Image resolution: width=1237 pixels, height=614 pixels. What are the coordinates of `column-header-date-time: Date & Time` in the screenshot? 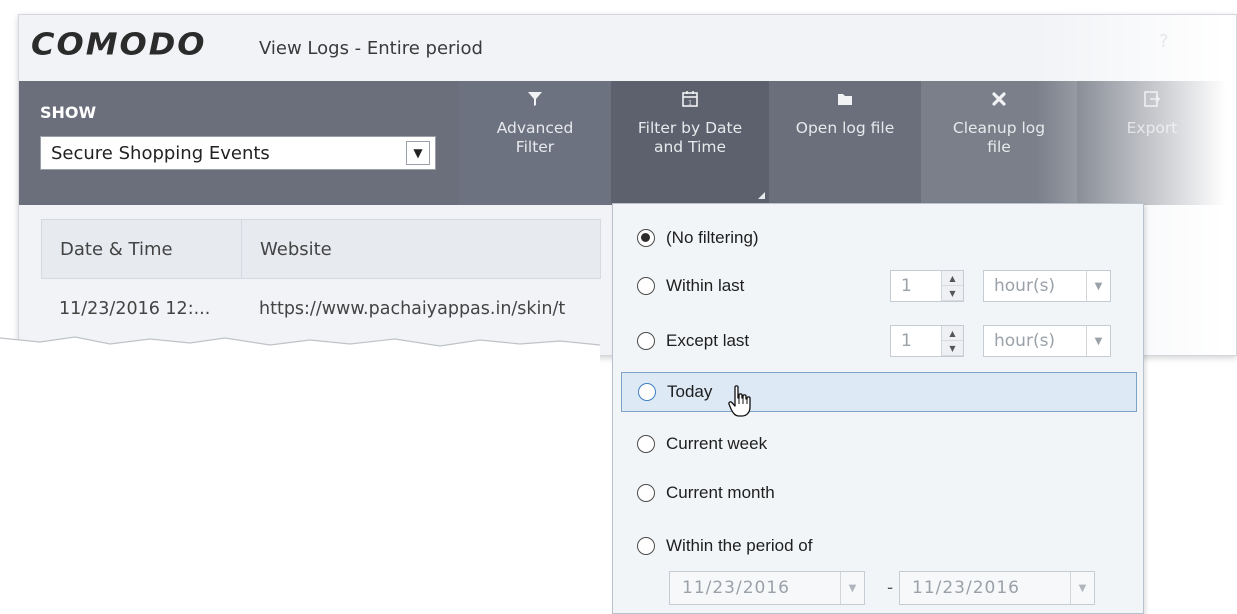 It's located at (142, 249).